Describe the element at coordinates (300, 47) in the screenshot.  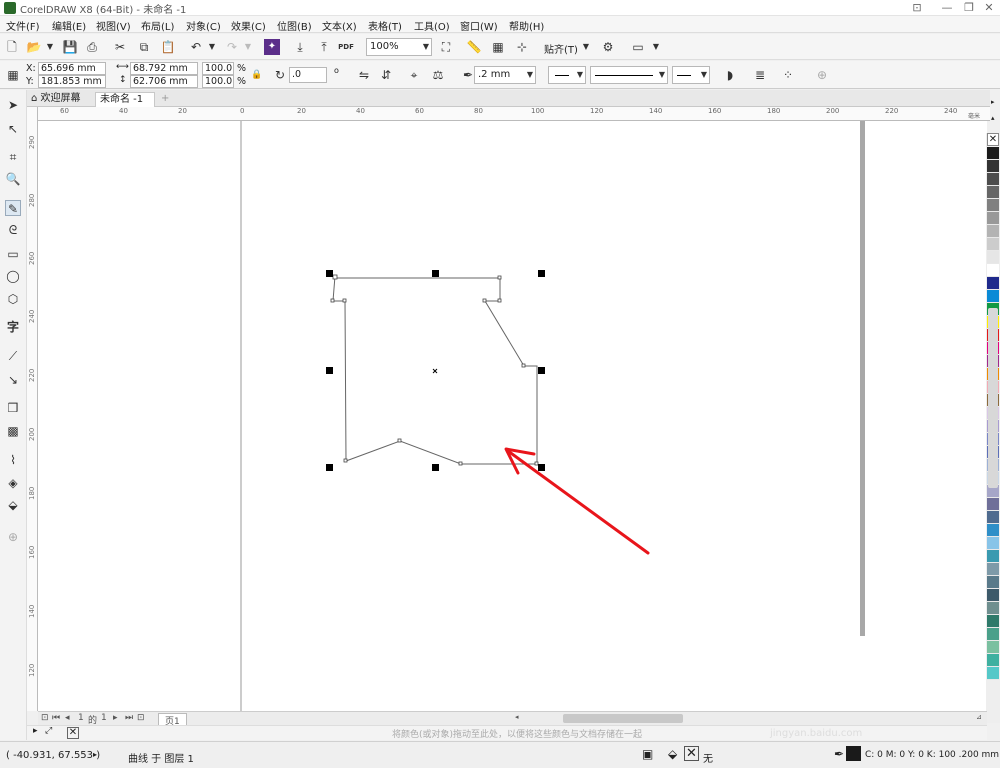
I see `import-icon: ⤓` at that location.